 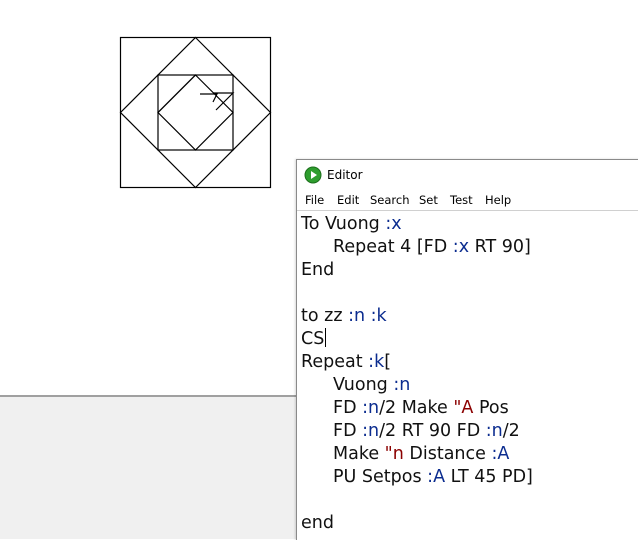 I want to click on code-line: Vuong :n, so click(x=372, y=385).